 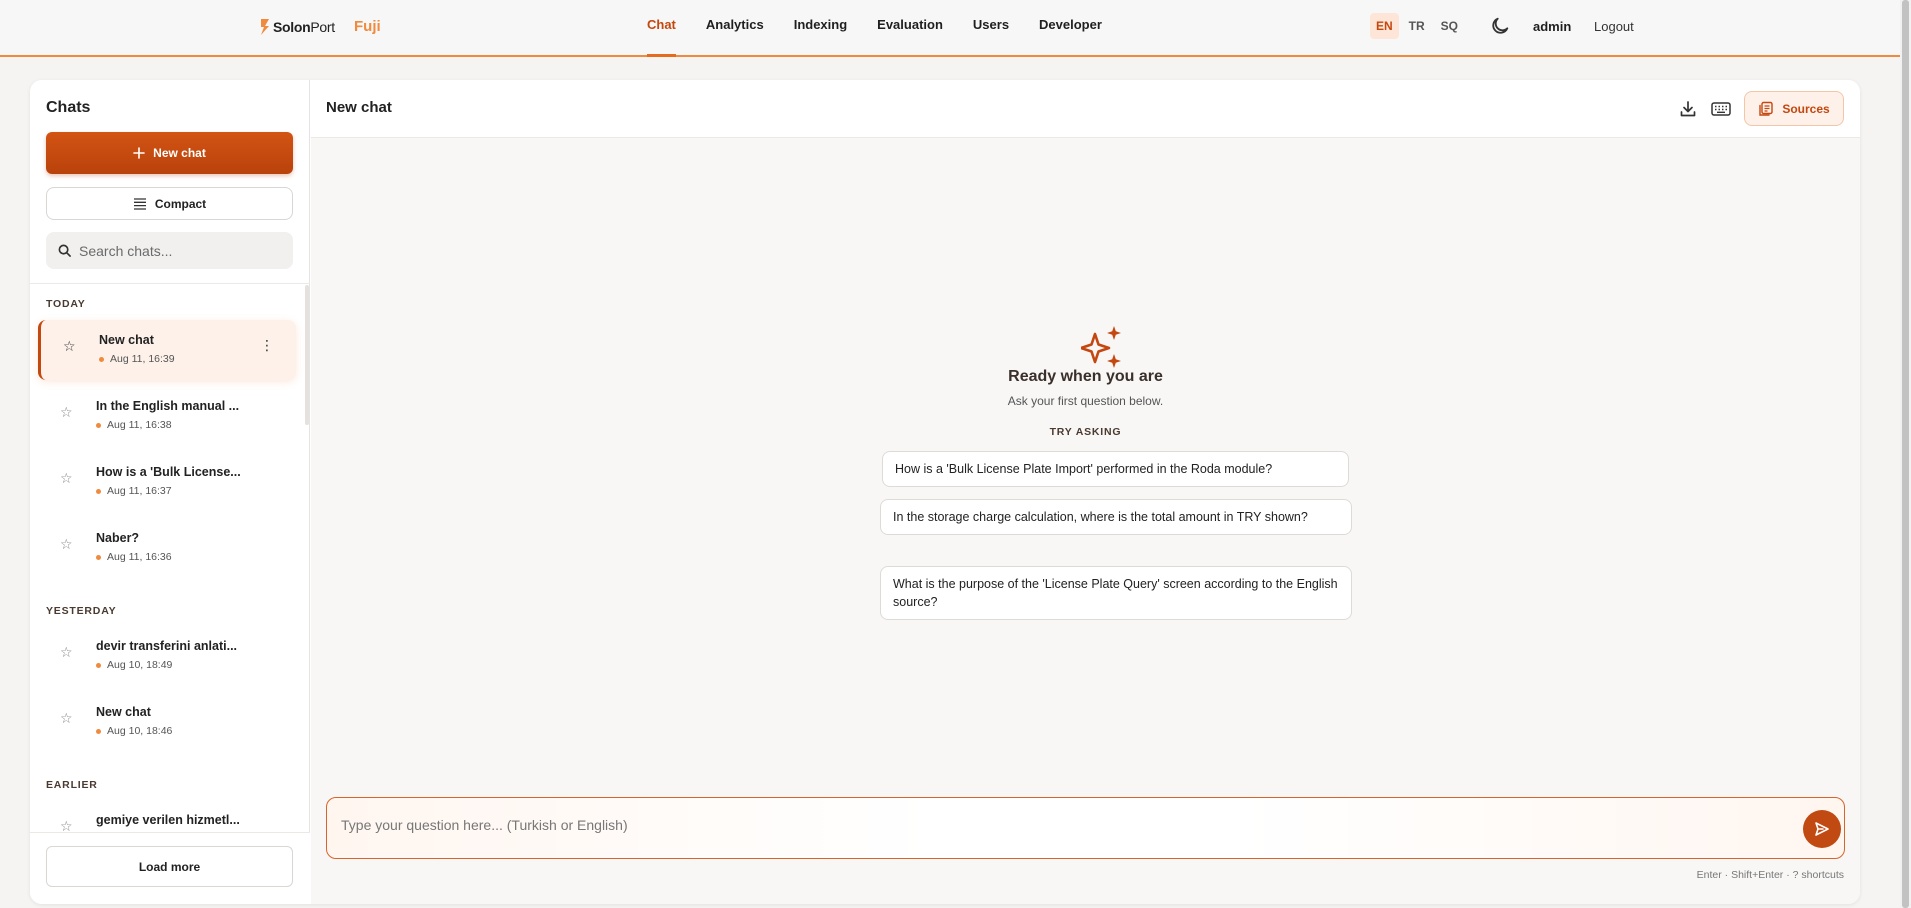 I want to click on load-more-button: Load more, so click(x=169, y=866).